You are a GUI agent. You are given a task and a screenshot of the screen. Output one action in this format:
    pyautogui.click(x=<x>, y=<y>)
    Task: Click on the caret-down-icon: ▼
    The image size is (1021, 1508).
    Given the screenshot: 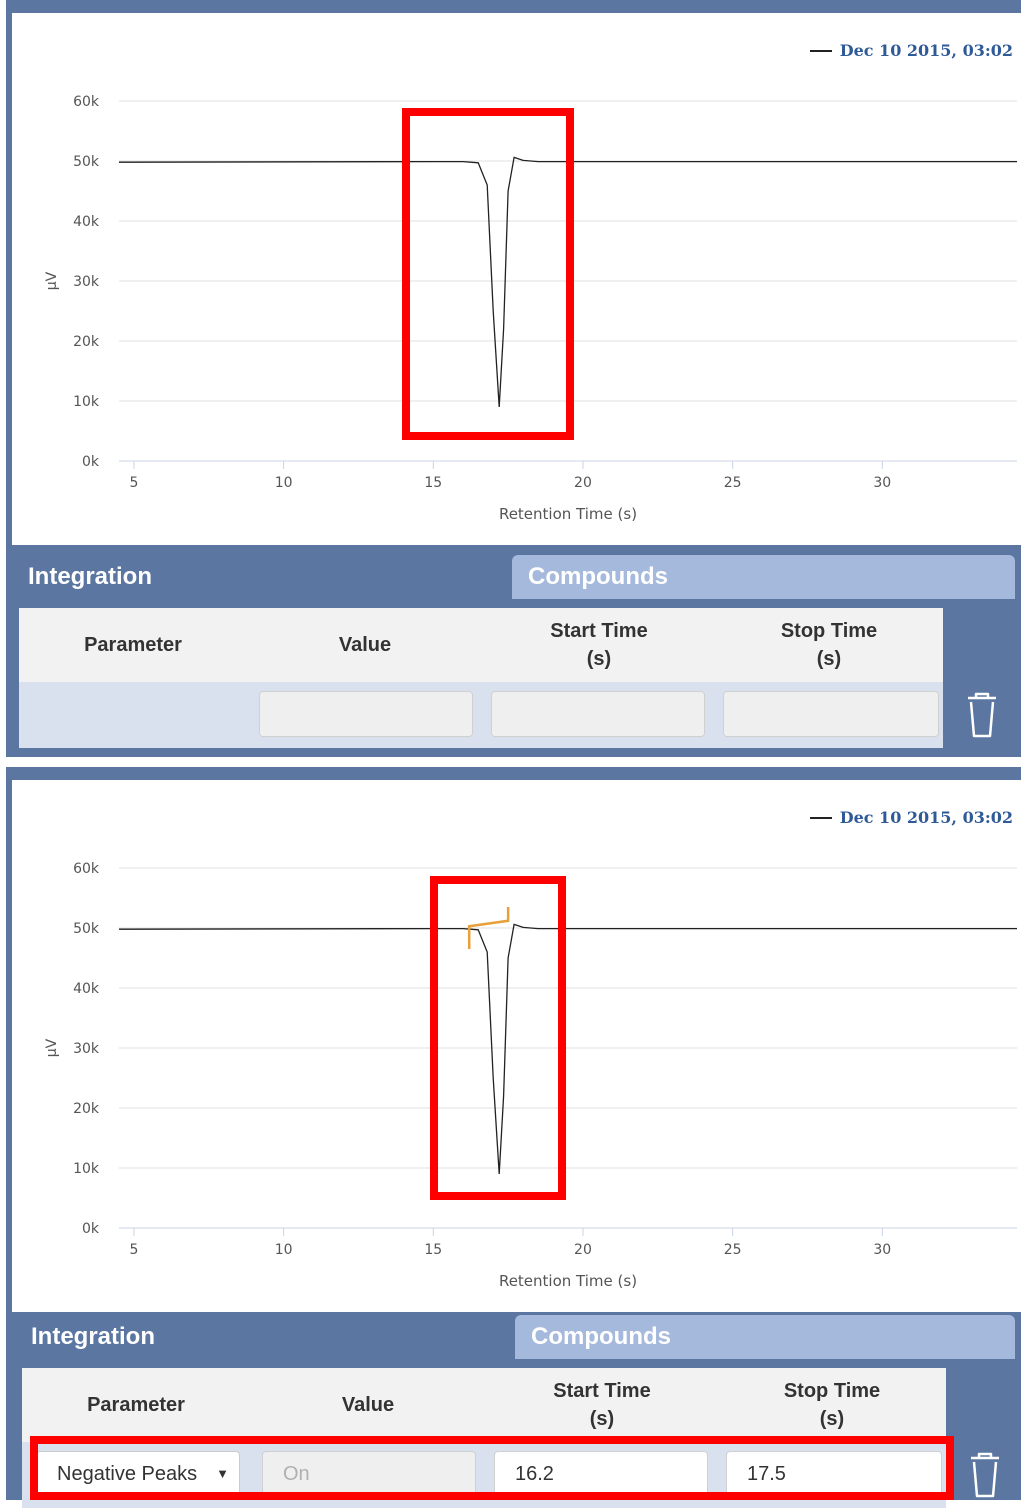 What is the action you would take?
    pyautogui.click(x=222, y=1473)
    